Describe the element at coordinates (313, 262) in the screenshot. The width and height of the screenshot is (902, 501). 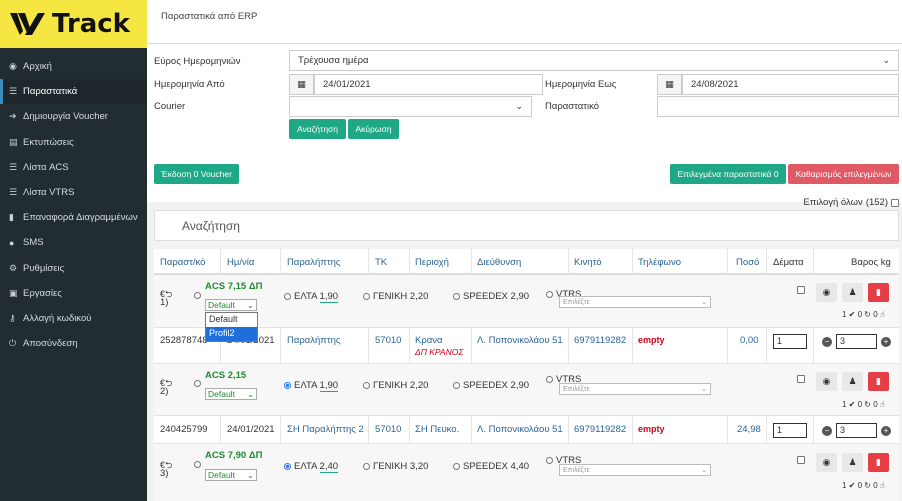
I see `col-header-recipient: Παραλήπτης` at that location.